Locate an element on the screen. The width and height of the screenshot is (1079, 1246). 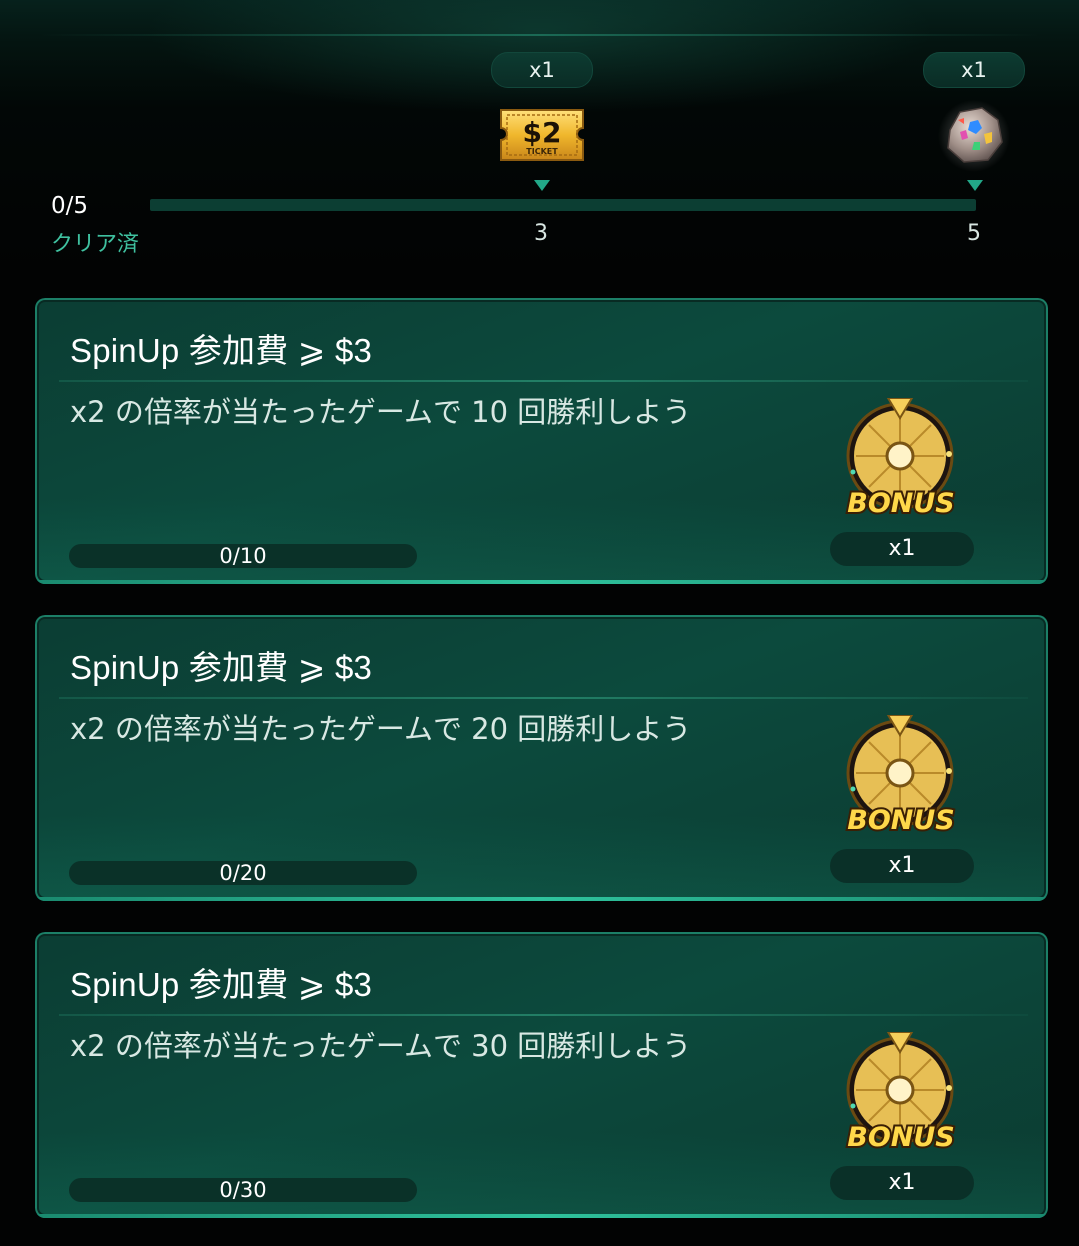
milestone-step-label: 5 is located at coordinates (974, 233).